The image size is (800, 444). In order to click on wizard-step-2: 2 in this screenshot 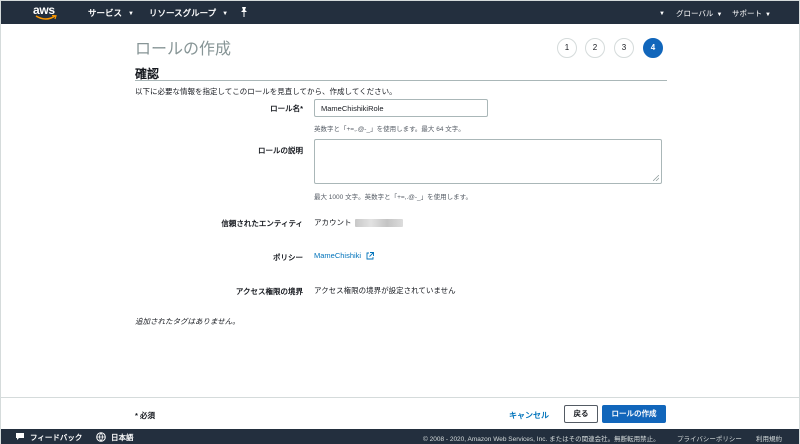, I will do `click(595, 48)`.